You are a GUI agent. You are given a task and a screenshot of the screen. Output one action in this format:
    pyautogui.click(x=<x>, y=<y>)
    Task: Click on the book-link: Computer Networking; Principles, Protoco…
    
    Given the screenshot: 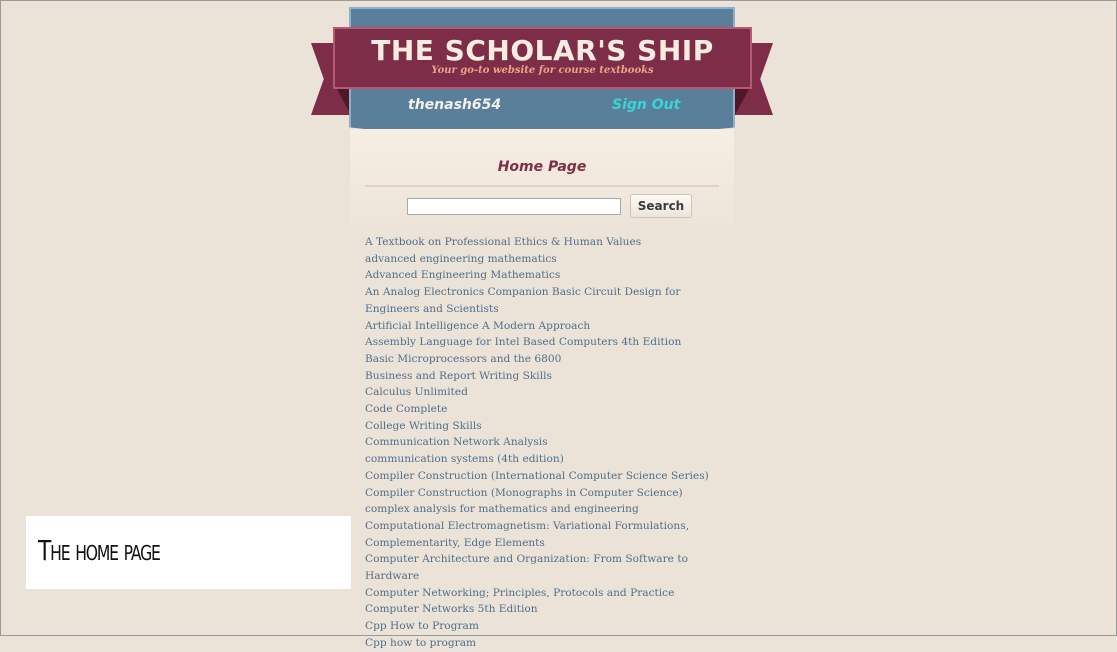 What is the action you would take?
    pyautogui.click(x=541, y=593)
    